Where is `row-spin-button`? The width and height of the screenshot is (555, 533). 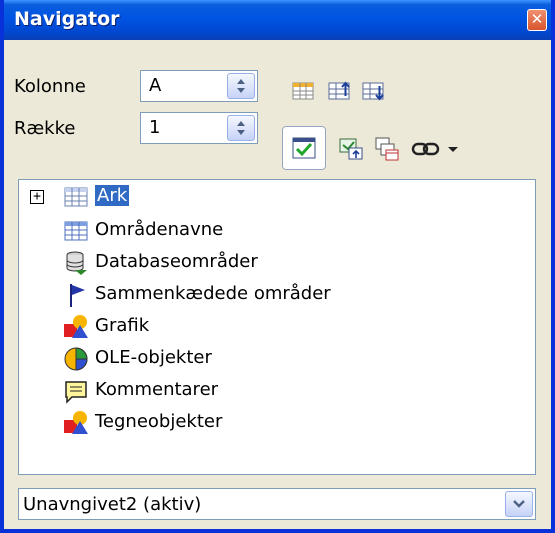
row-spin-button is located at coordinates (241, 128).